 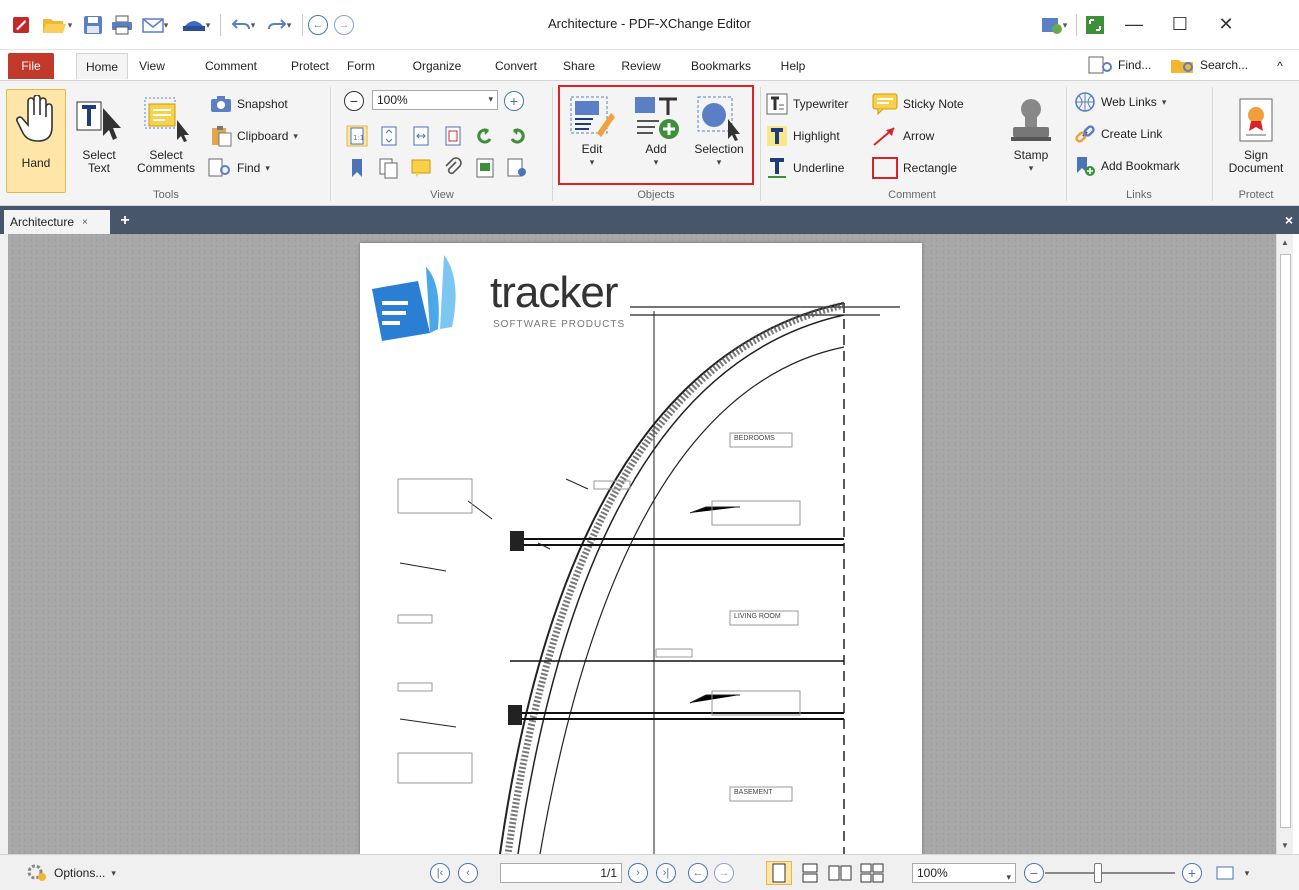 I want to click on sticky-note-button: Sticky Note, so click(x=918, y=104).